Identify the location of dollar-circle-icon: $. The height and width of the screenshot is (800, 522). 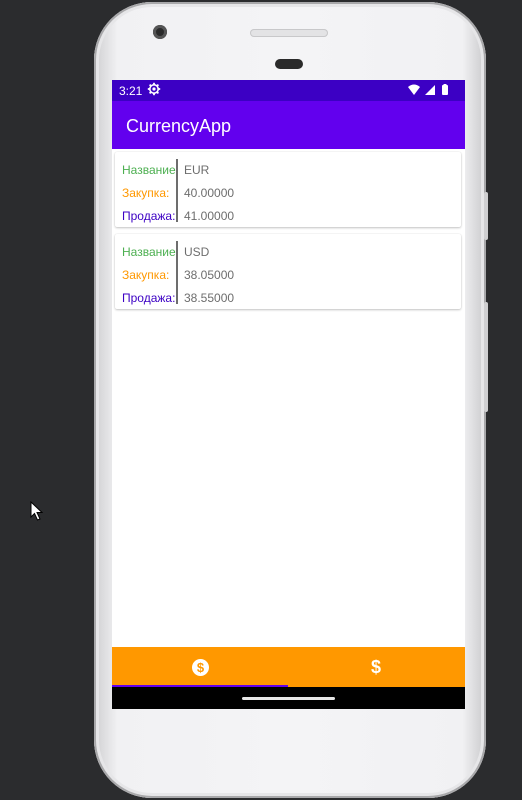
(200, 667).